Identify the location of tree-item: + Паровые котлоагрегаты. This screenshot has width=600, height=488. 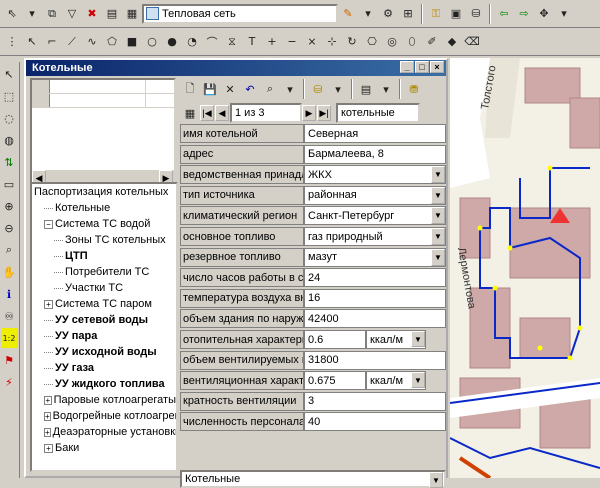
(104, 400).